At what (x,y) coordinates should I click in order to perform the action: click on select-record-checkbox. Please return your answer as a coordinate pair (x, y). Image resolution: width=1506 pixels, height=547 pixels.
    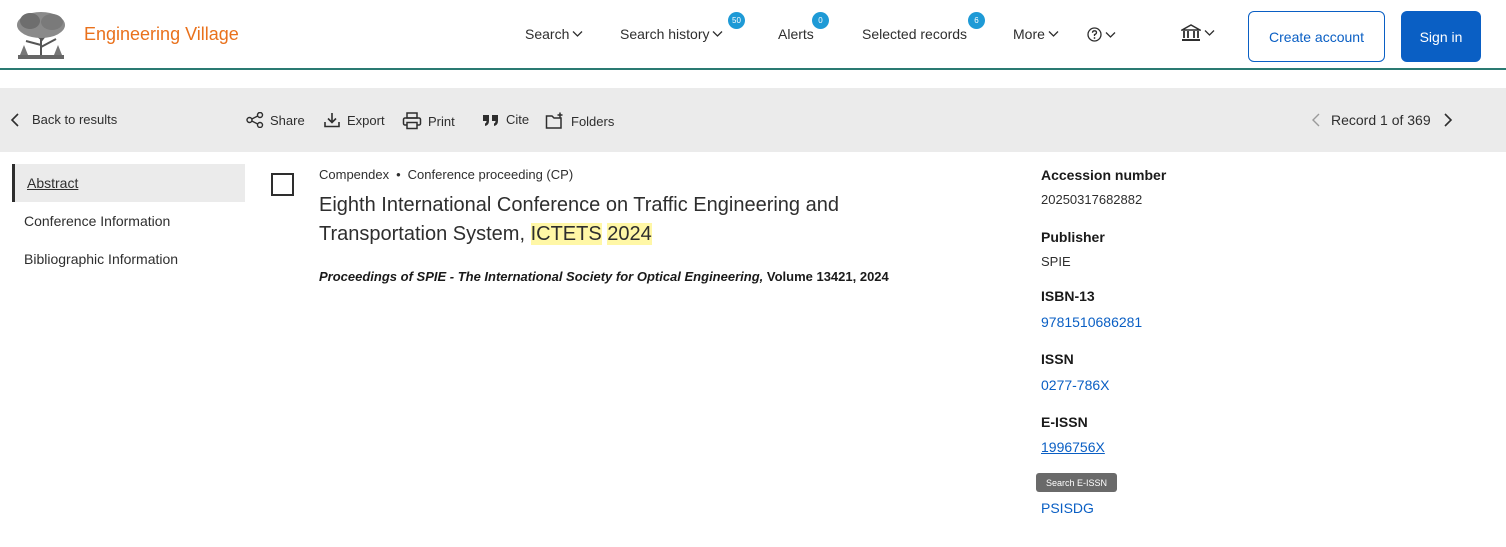
    Looking at the image, I should click on (282, 184).